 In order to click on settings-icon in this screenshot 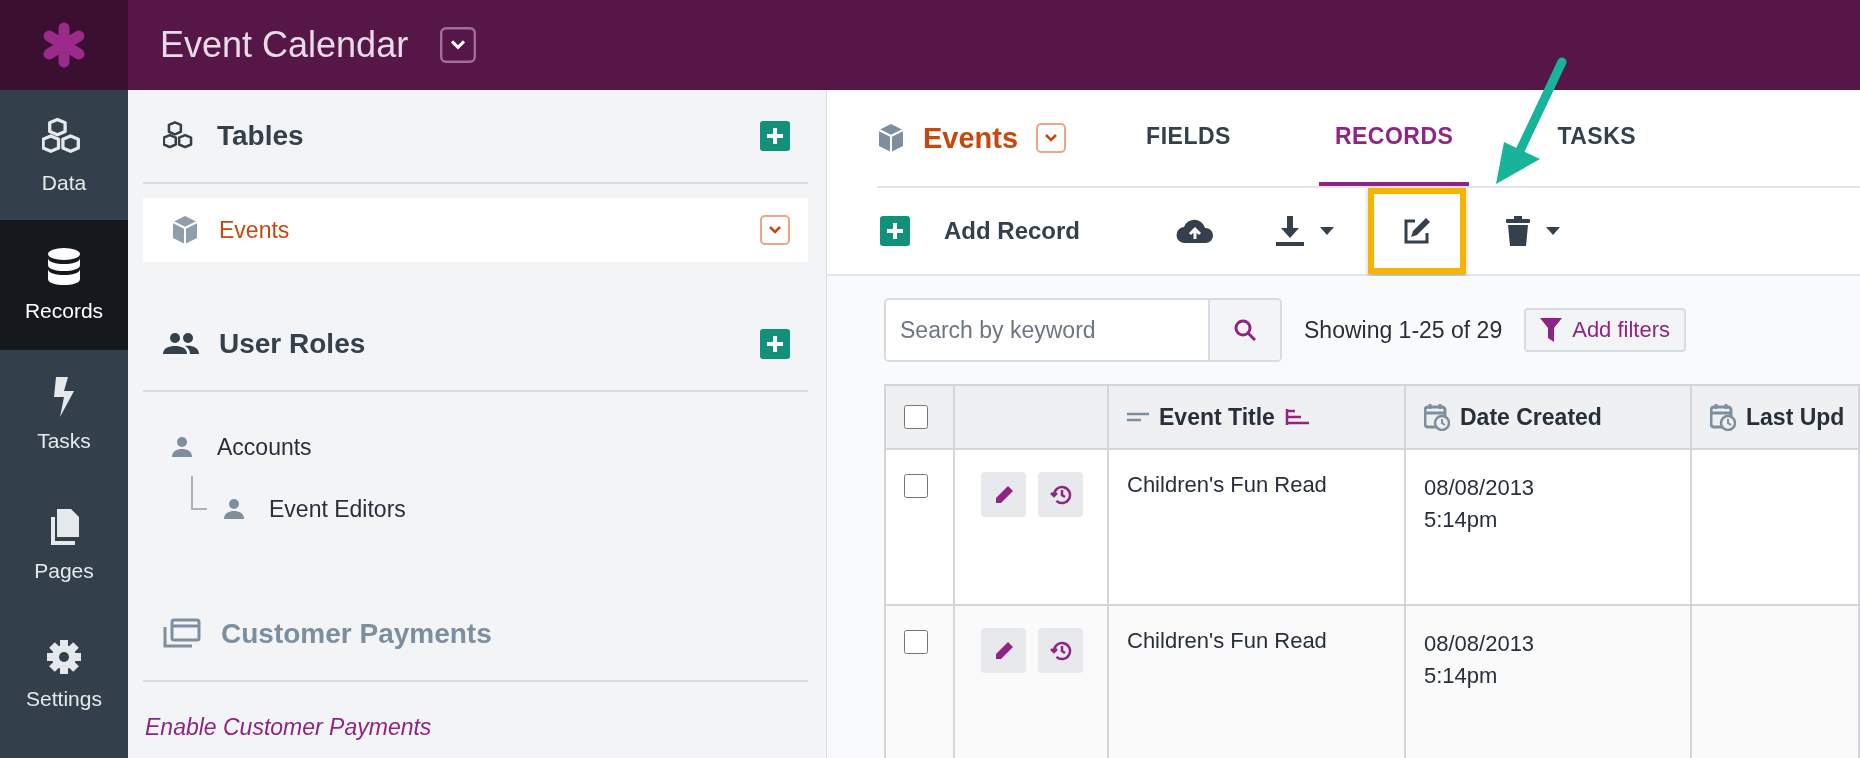, I will do `click(64, 657)`.